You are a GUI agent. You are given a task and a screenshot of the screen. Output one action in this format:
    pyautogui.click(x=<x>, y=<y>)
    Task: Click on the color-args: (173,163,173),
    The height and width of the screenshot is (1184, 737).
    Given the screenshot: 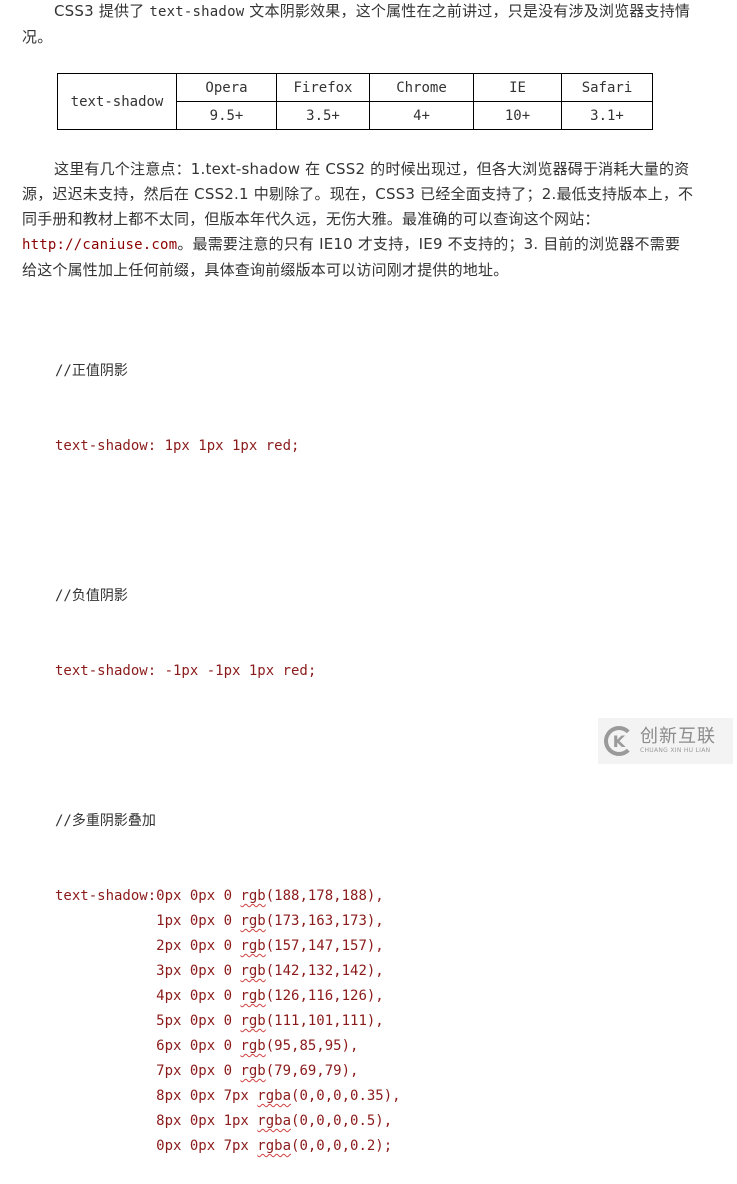 What is the action you would take?
    pyautogui.click(x=324, y=921)
    